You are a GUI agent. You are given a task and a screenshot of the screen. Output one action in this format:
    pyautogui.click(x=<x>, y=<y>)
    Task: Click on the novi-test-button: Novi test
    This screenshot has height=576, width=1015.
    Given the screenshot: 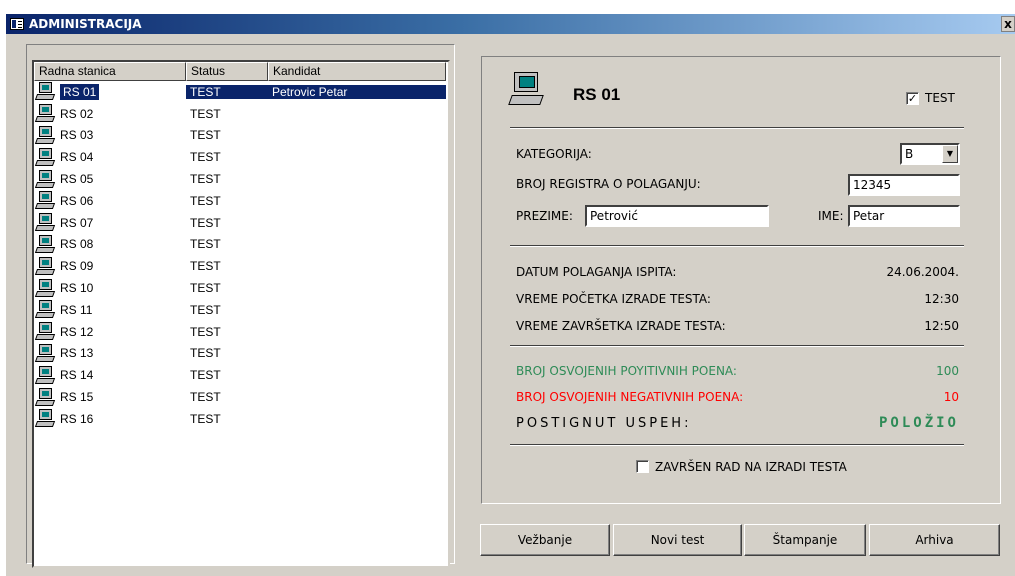 What is the action you would take?
    pyautogui.click(x=677, y=540)
    